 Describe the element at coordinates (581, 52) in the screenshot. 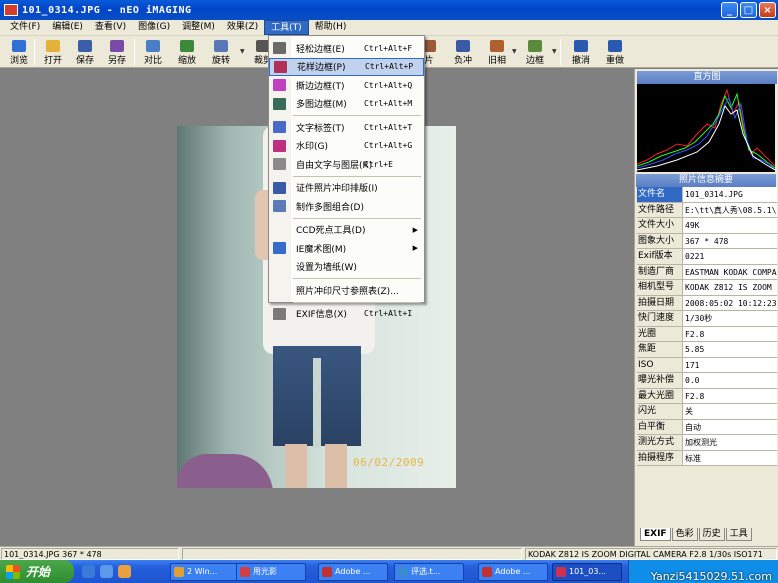

I see `toolbar-button-12: 撤消` at that location.